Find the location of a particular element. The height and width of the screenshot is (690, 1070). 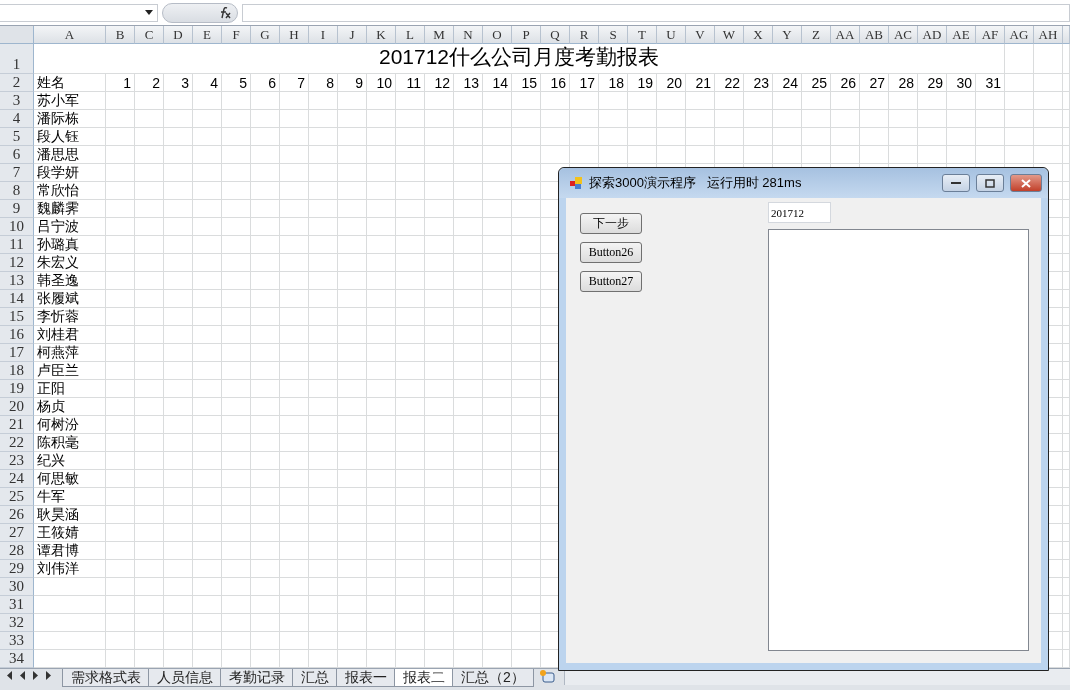

sheet-tab: 汇总 is located at coordinates (315, 678).